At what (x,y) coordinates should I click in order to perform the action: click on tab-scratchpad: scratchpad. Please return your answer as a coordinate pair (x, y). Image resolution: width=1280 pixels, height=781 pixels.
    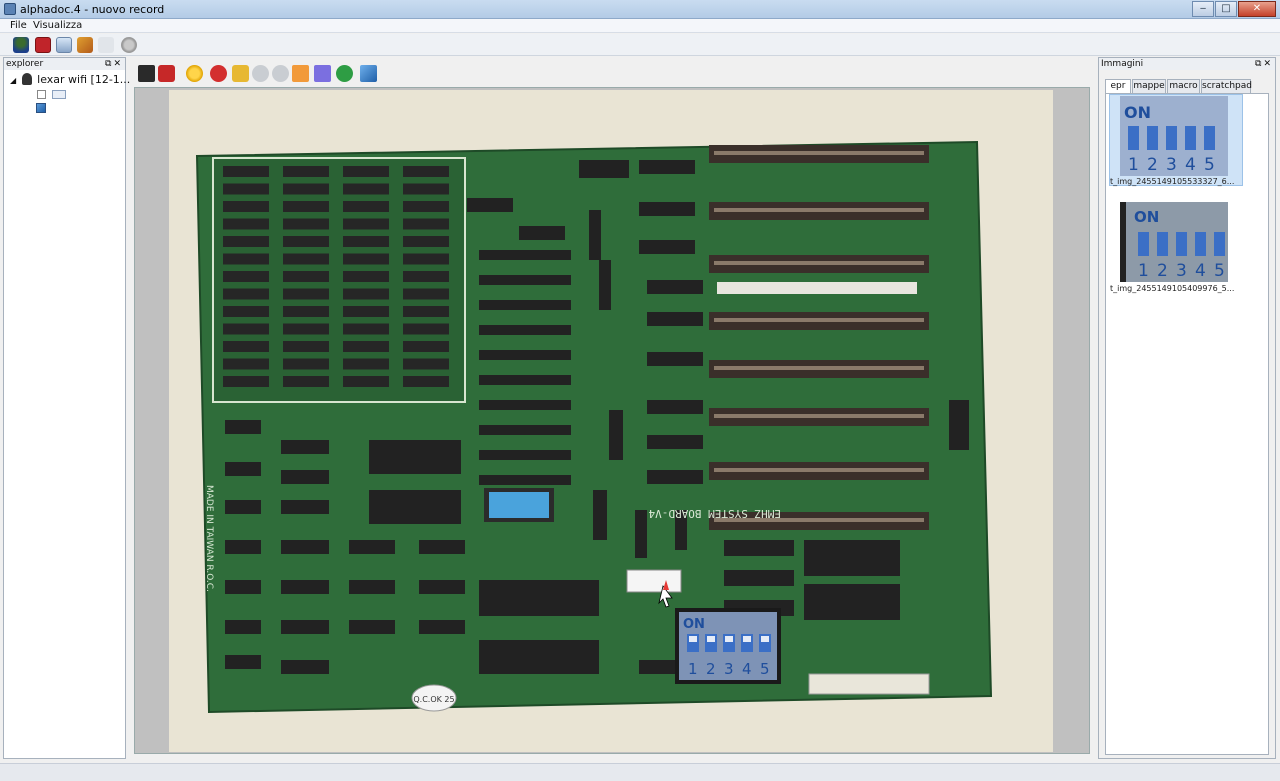
    Looking at the image, I should click on (1226, 86).